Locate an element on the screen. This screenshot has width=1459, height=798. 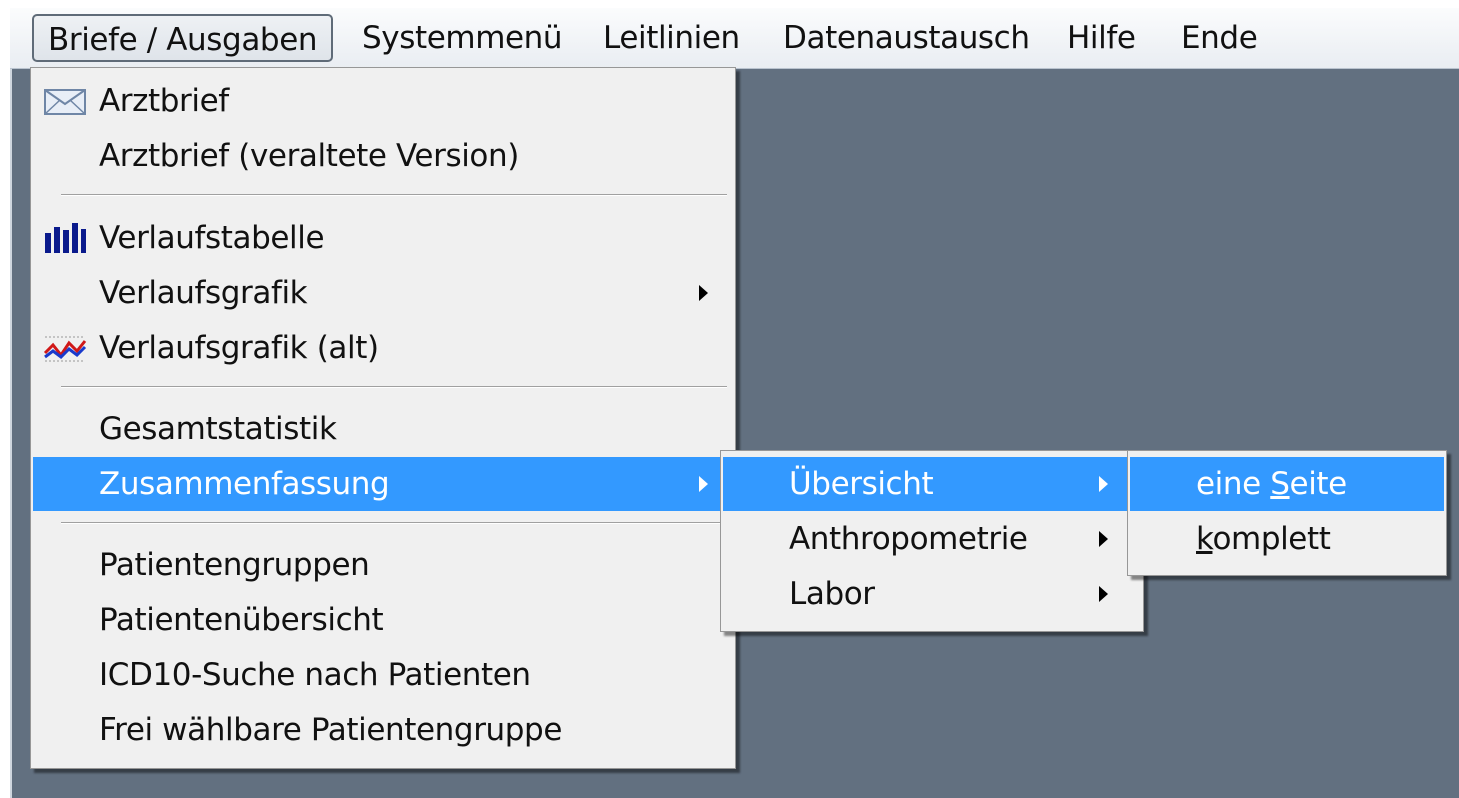
menu-datenaustausch: Datenaustausch is located at coordinates (906, 38).